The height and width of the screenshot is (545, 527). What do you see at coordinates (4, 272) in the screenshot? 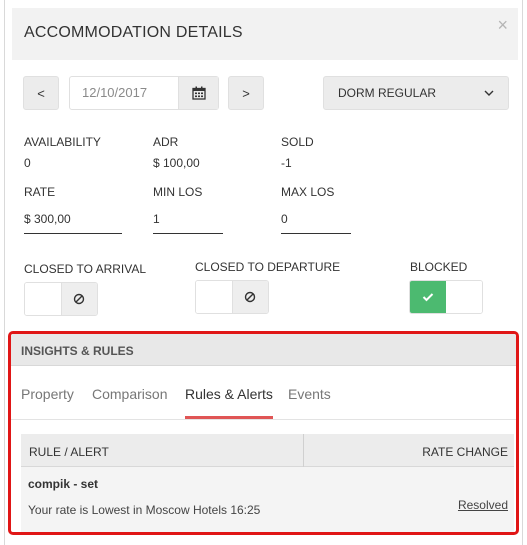
I see `frame-border-left` at bounding box center [4, 272].